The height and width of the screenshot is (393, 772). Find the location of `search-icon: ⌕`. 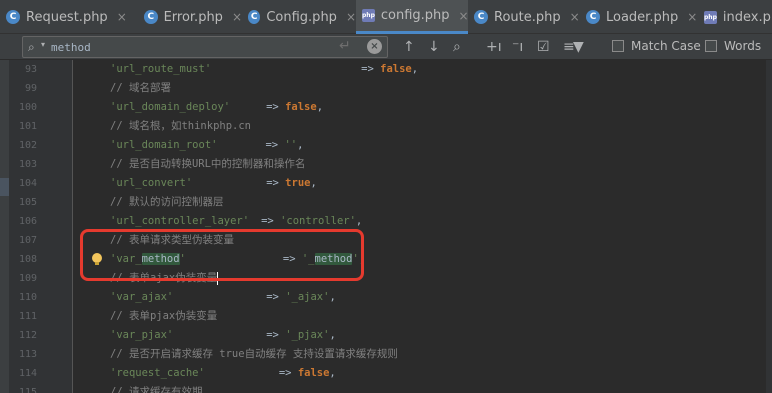

search-icon: ⌕ is located at coordinates (31, 47).